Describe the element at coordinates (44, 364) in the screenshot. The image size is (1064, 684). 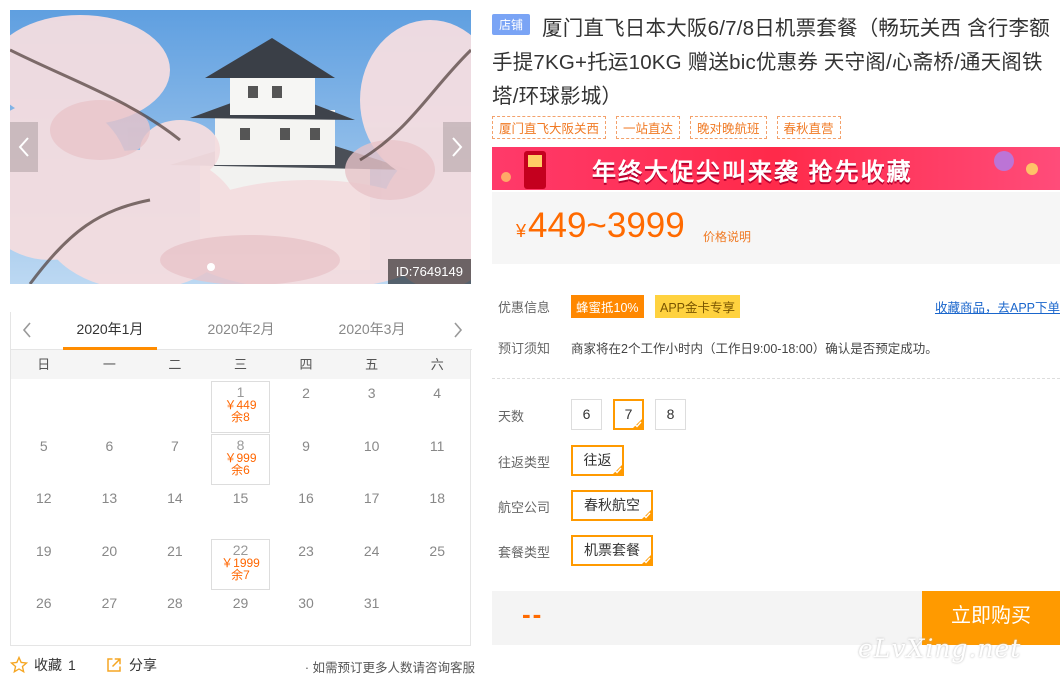
I see `weekday-label: 日` at that location.